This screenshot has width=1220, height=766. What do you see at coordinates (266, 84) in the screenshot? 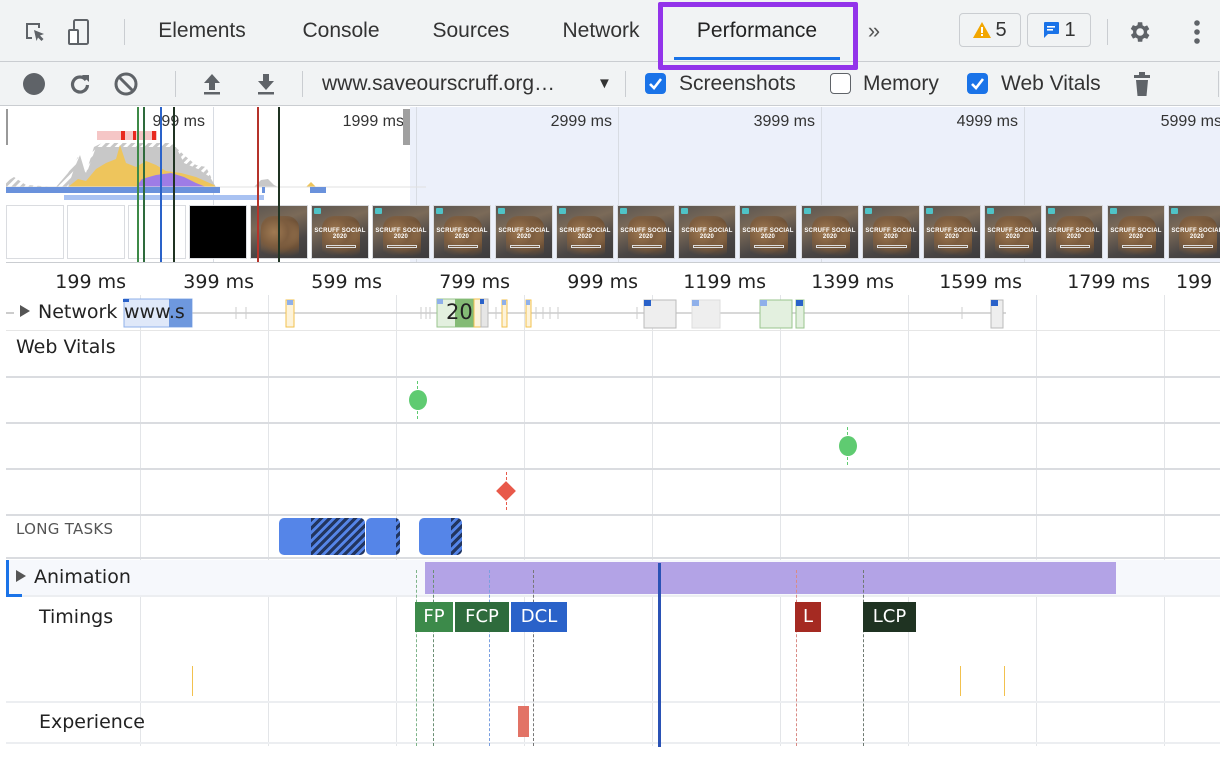
I see `save-profile-button` at bounding box center [266, 84].